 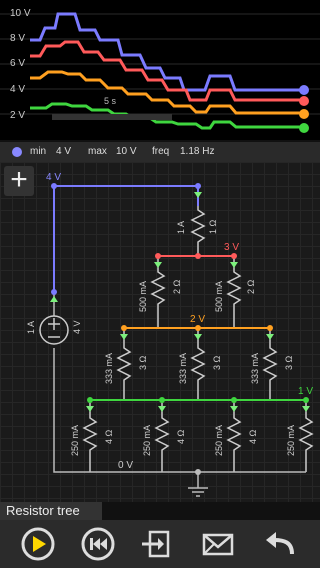 What do you see at coordinates (147, 440) in the screenshot?
I see `r4b-current-label: 250 mA` at bounding box center [147, 440].